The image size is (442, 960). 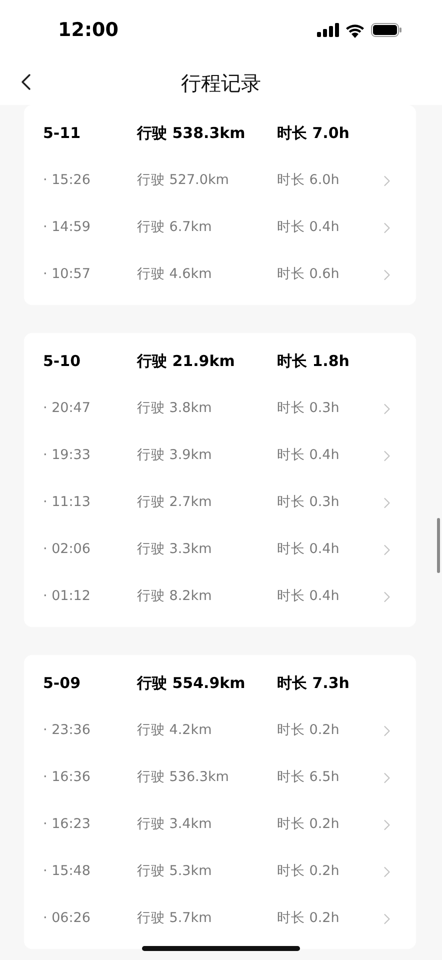 I want to click on day-date: 5-10, so click(x=62, y=361).